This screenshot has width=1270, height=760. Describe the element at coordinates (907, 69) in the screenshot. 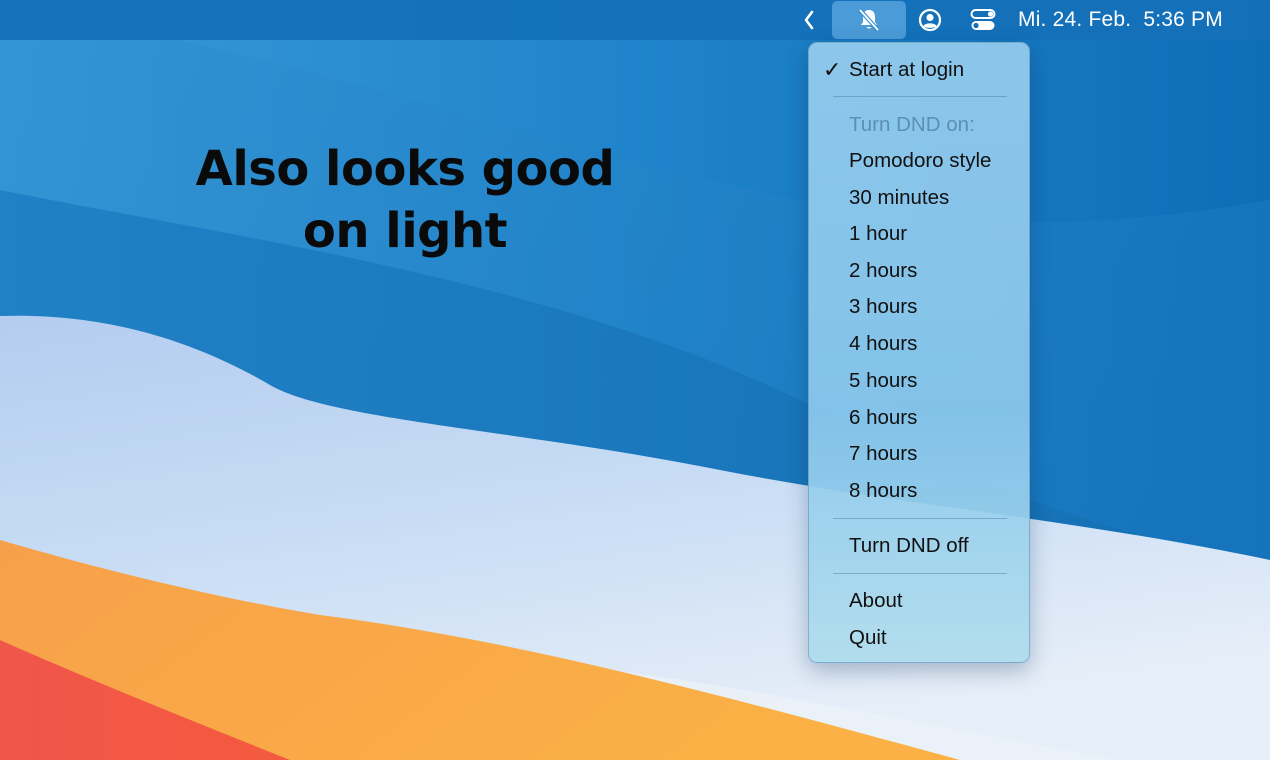

I see `menu-item-label: Start at login` at that location.